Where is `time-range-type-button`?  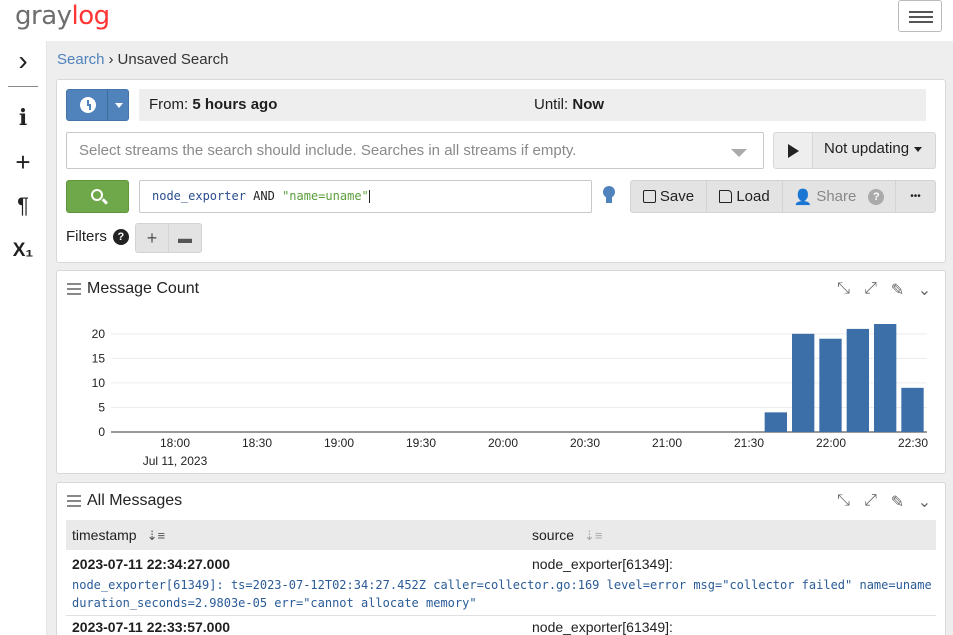
time-range-type-button is located at coordinates (97, 105).